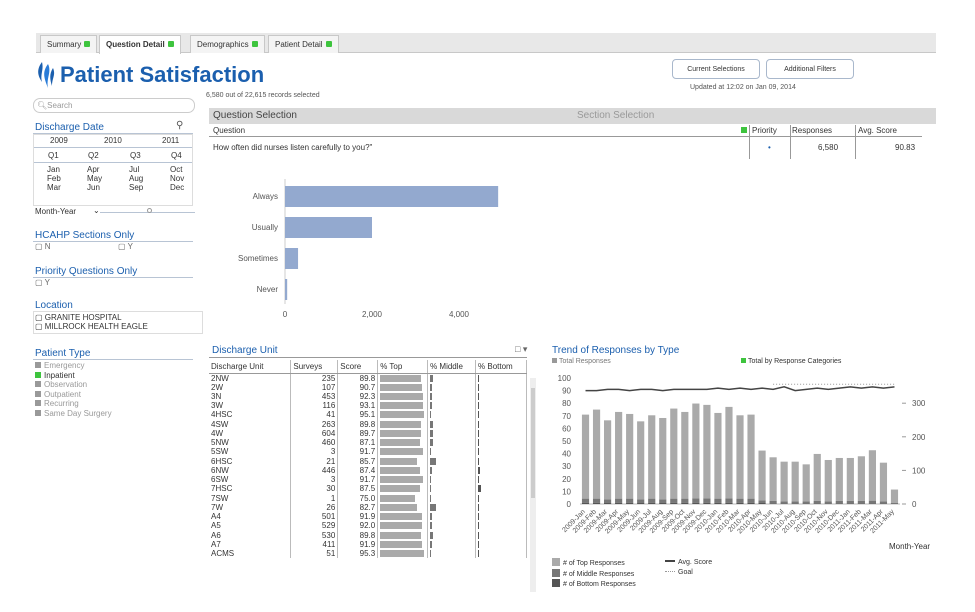  I want to click on surveys-cell: 21, so click(314, 461).